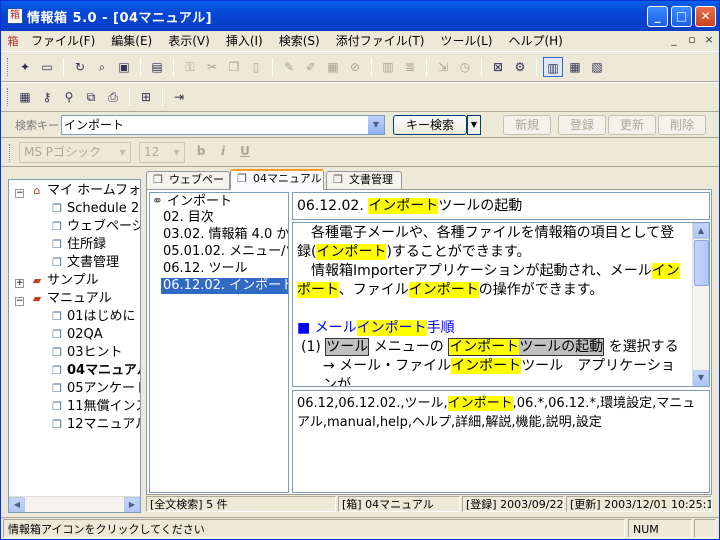  Describe the element at coordinates (701, 263) in the screenshot. I see `scroll-thumb` at that location.